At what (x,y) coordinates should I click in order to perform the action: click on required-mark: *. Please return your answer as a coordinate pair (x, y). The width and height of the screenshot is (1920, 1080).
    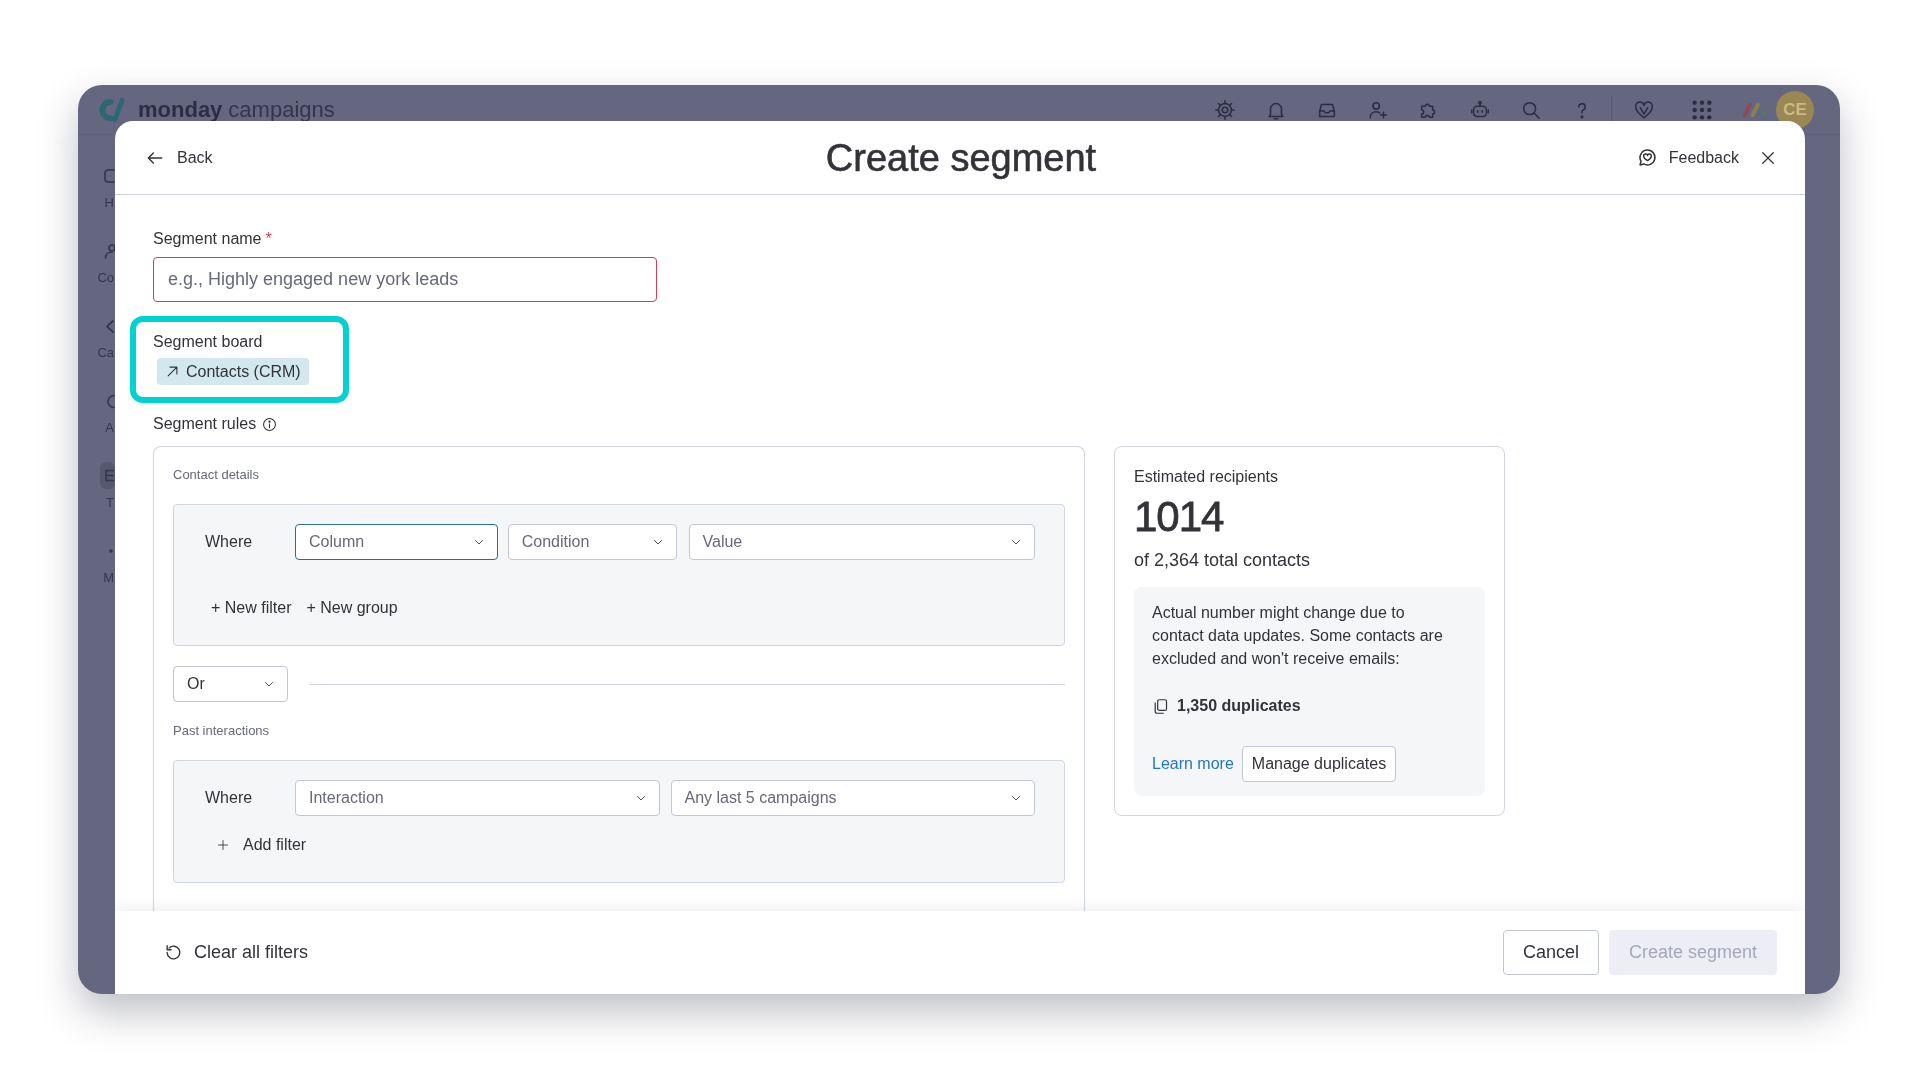
    Looking at the image, I should click on (268, 239).